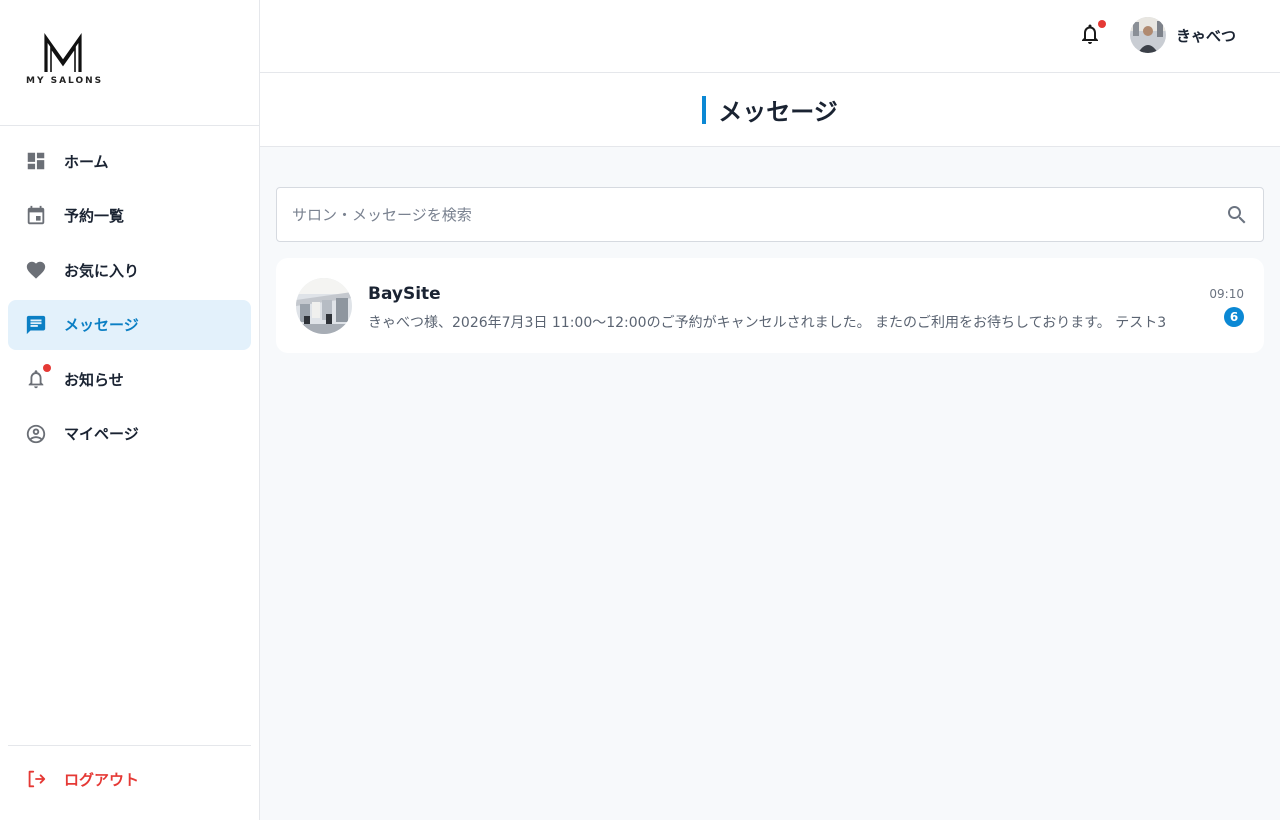 This screenshot has width=1280, height=820. I want to click on dashboard-icon, so click(36, 161).